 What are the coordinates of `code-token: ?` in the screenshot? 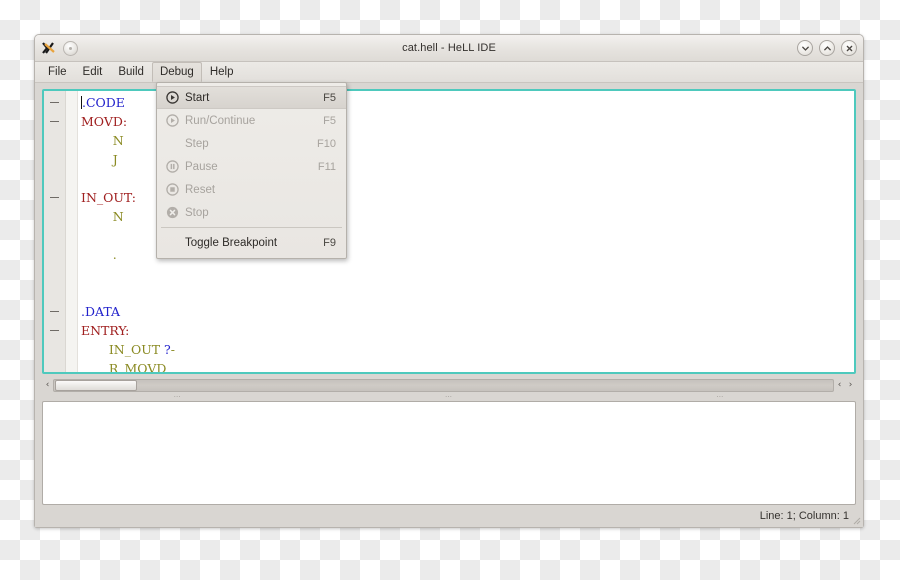 It's located at (167, 349).